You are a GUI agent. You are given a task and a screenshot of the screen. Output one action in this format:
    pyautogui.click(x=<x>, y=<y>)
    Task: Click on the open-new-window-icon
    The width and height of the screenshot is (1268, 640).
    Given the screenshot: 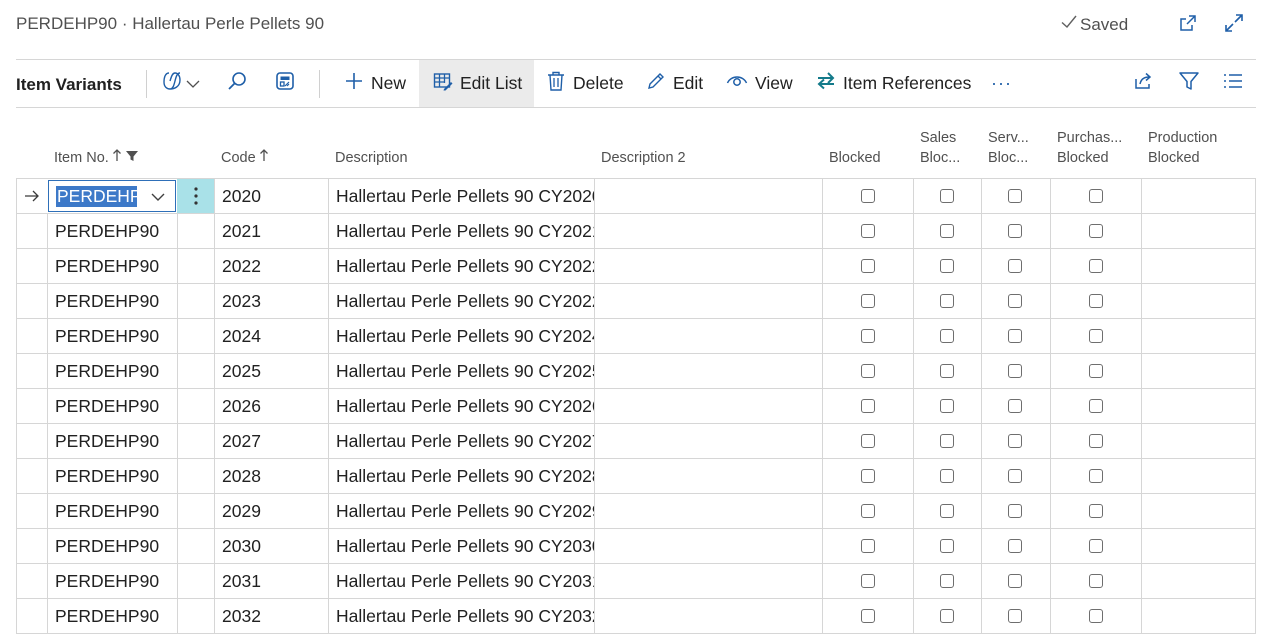 What is the action you would take?
    pyautogui.click(x=1188, y=23)
    